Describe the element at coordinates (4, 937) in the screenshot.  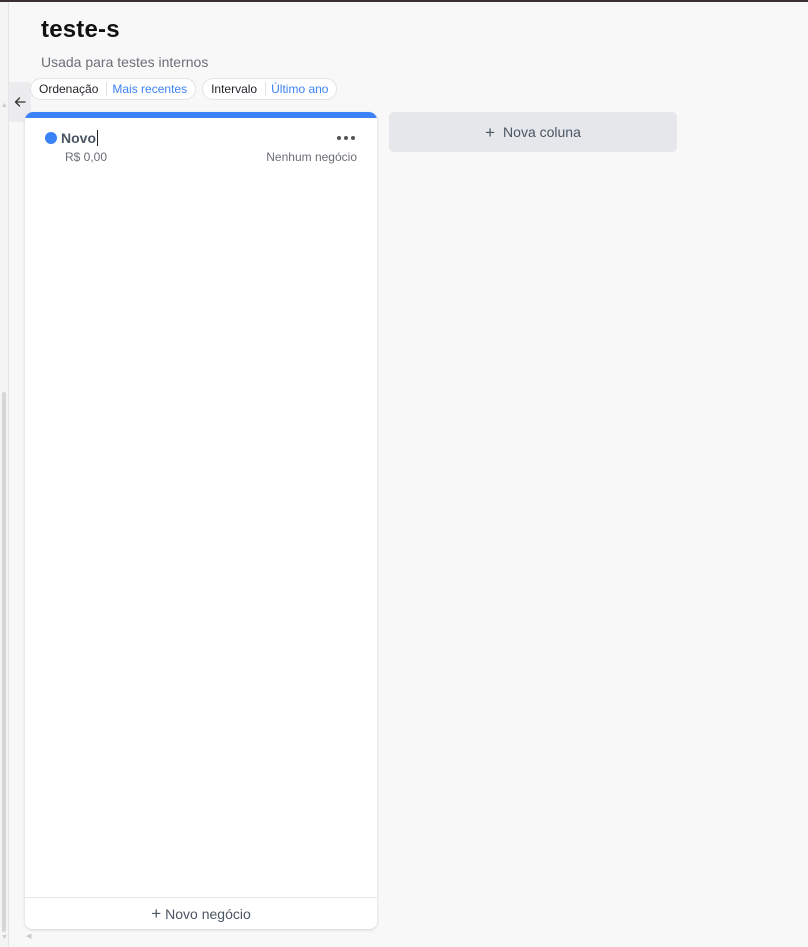
I see `scroll-down-arrow-icon: ▼` at that location.